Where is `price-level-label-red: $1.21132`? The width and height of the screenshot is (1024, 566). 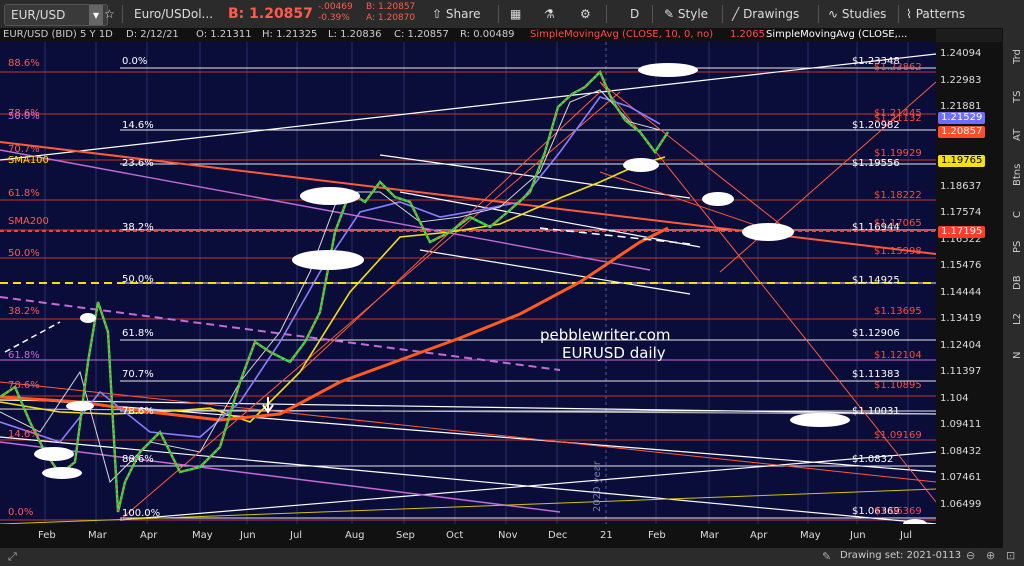
price-level-label-red: $1.21132 is located at coordinates (898, 118).